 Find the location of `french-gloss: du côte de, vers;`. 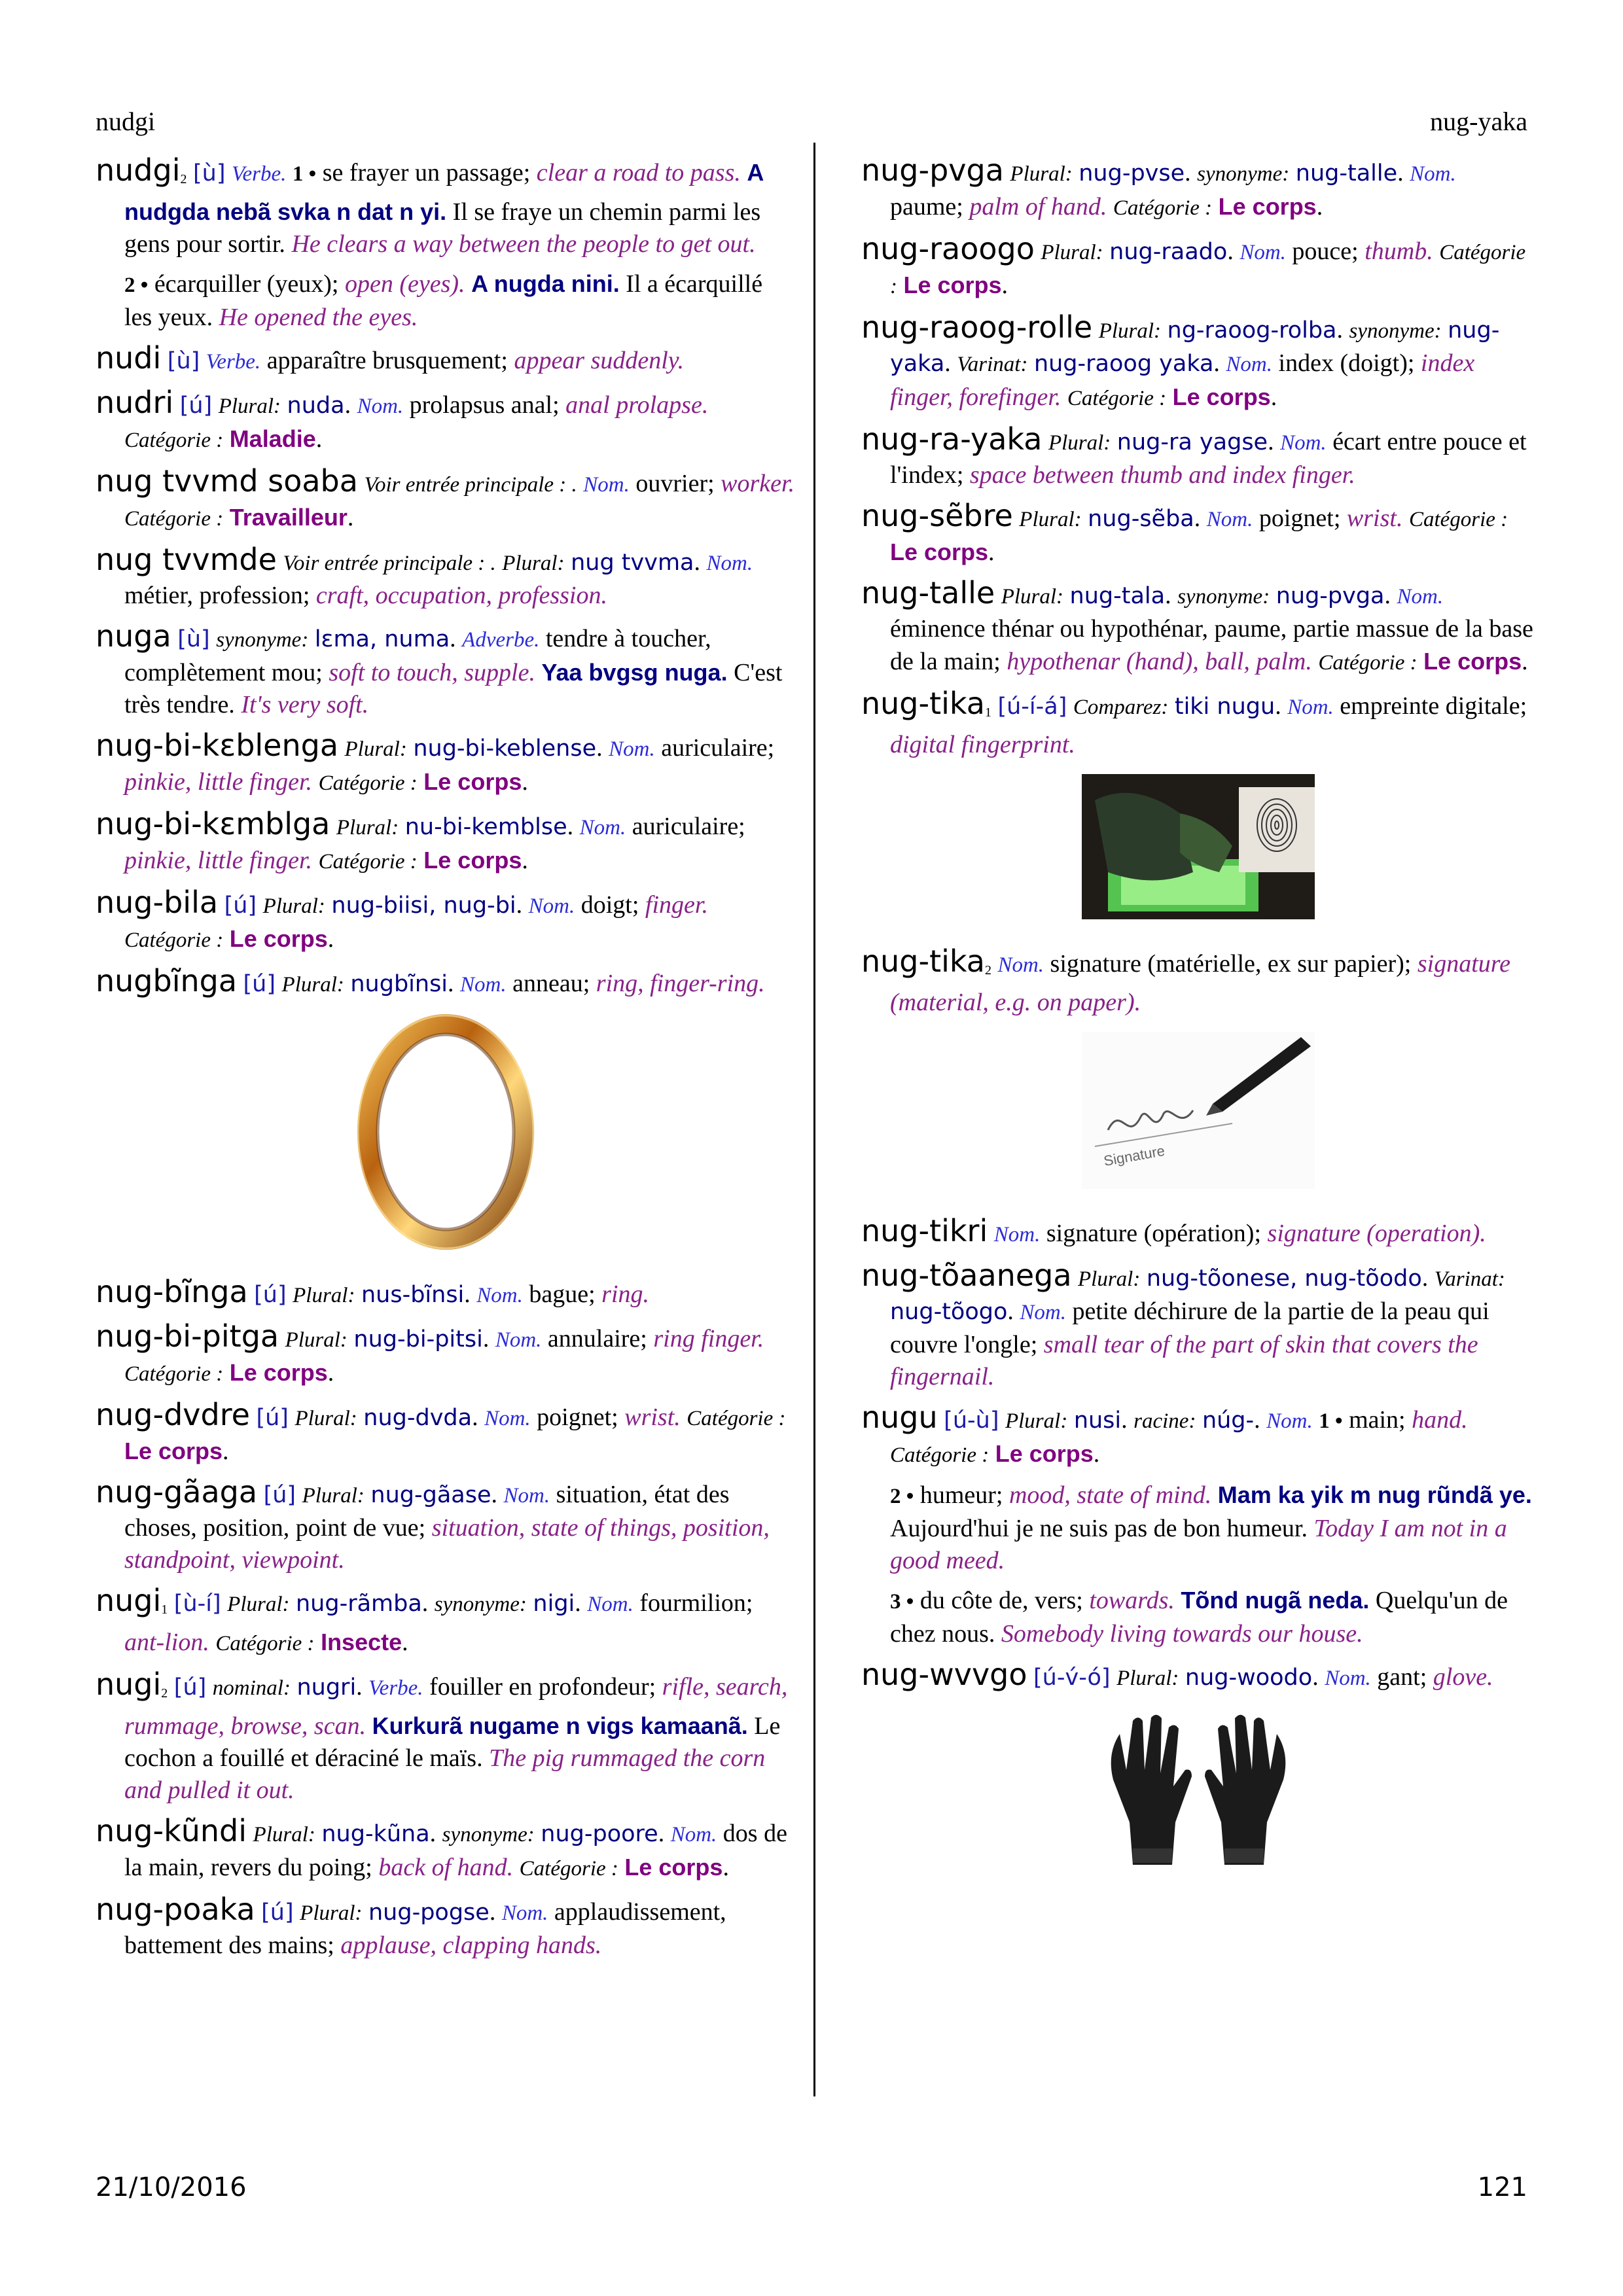

french-gloss: du côte de, vers; is located at coordinates (1001, 1600).